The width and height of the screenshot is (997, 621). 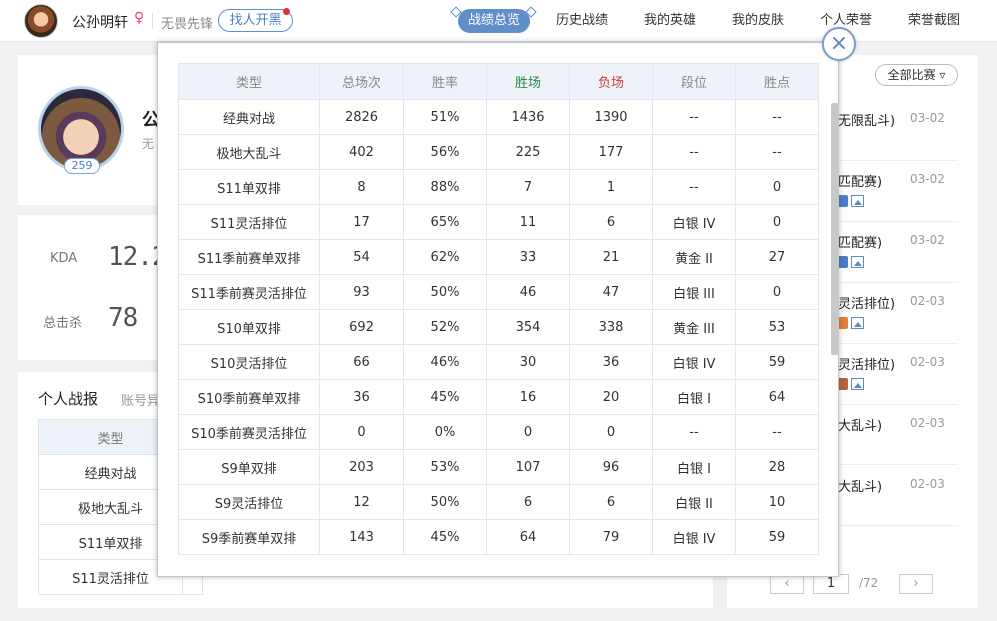 What do you see at coordinates (694, 292) in the screenshot?
I see `table-cell: 白银 III` at bounding box center [694, 292].